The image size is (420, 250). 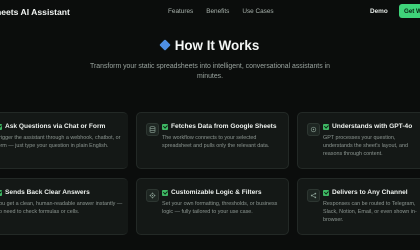 What do you see at coordinates (313, 129) in the screenshot?
I see `ai-icon` at bounding box center [313, 129].